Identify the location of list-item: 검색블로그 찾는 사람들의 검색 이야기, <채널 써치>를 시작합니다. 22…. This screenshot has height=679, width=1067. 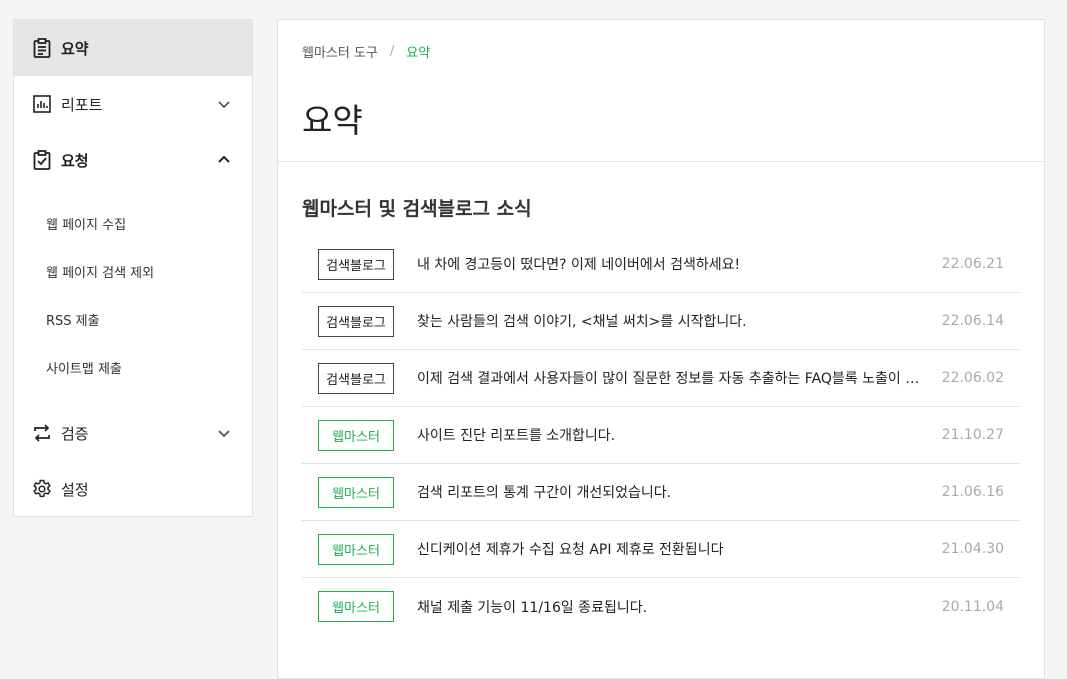
(661, 321).